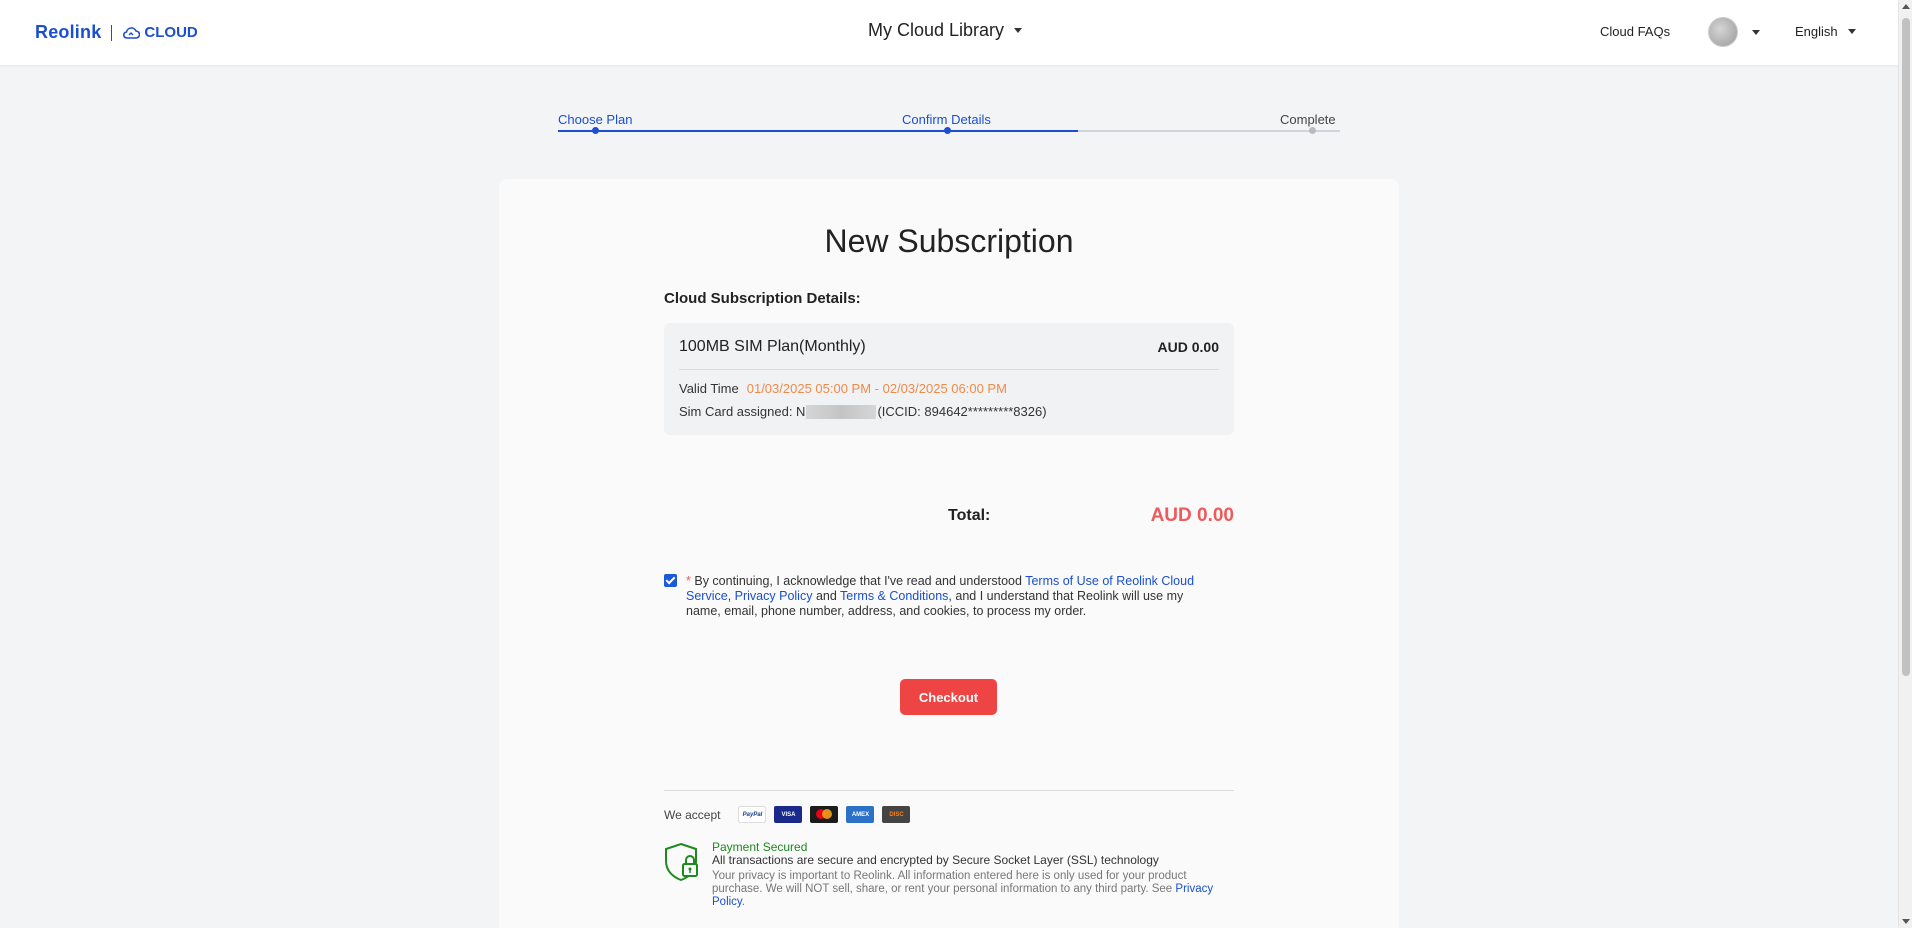  Describe the element at coordinates (1906, 921) in the screenshot. I see `scroll-down-arrow-icon` at that location.